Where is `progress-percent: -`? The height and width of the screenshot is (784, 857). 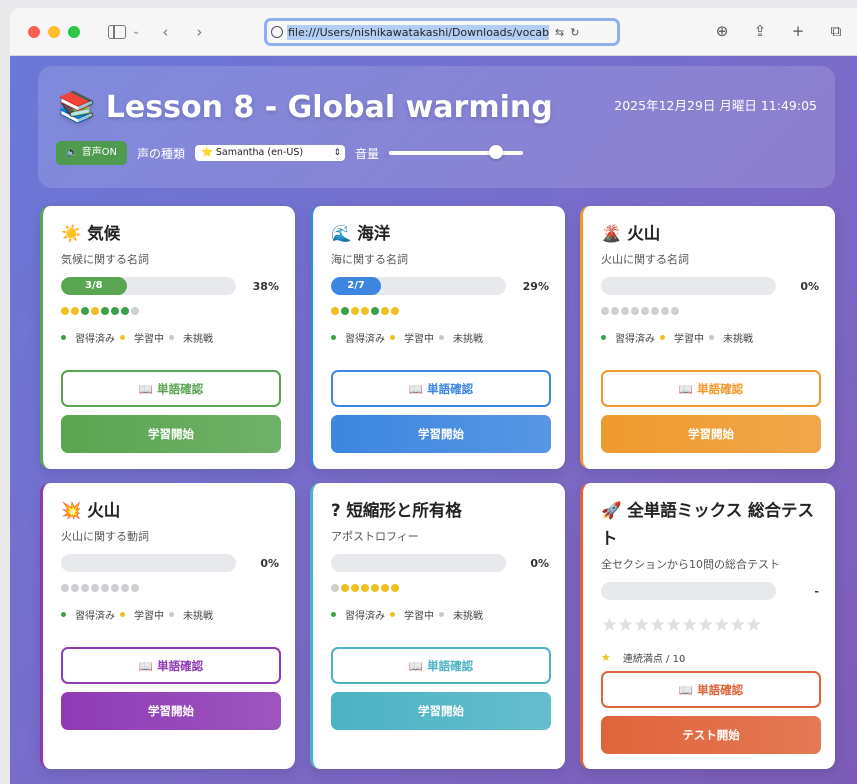 progress-percent: - is located at coordinates (816, 591).